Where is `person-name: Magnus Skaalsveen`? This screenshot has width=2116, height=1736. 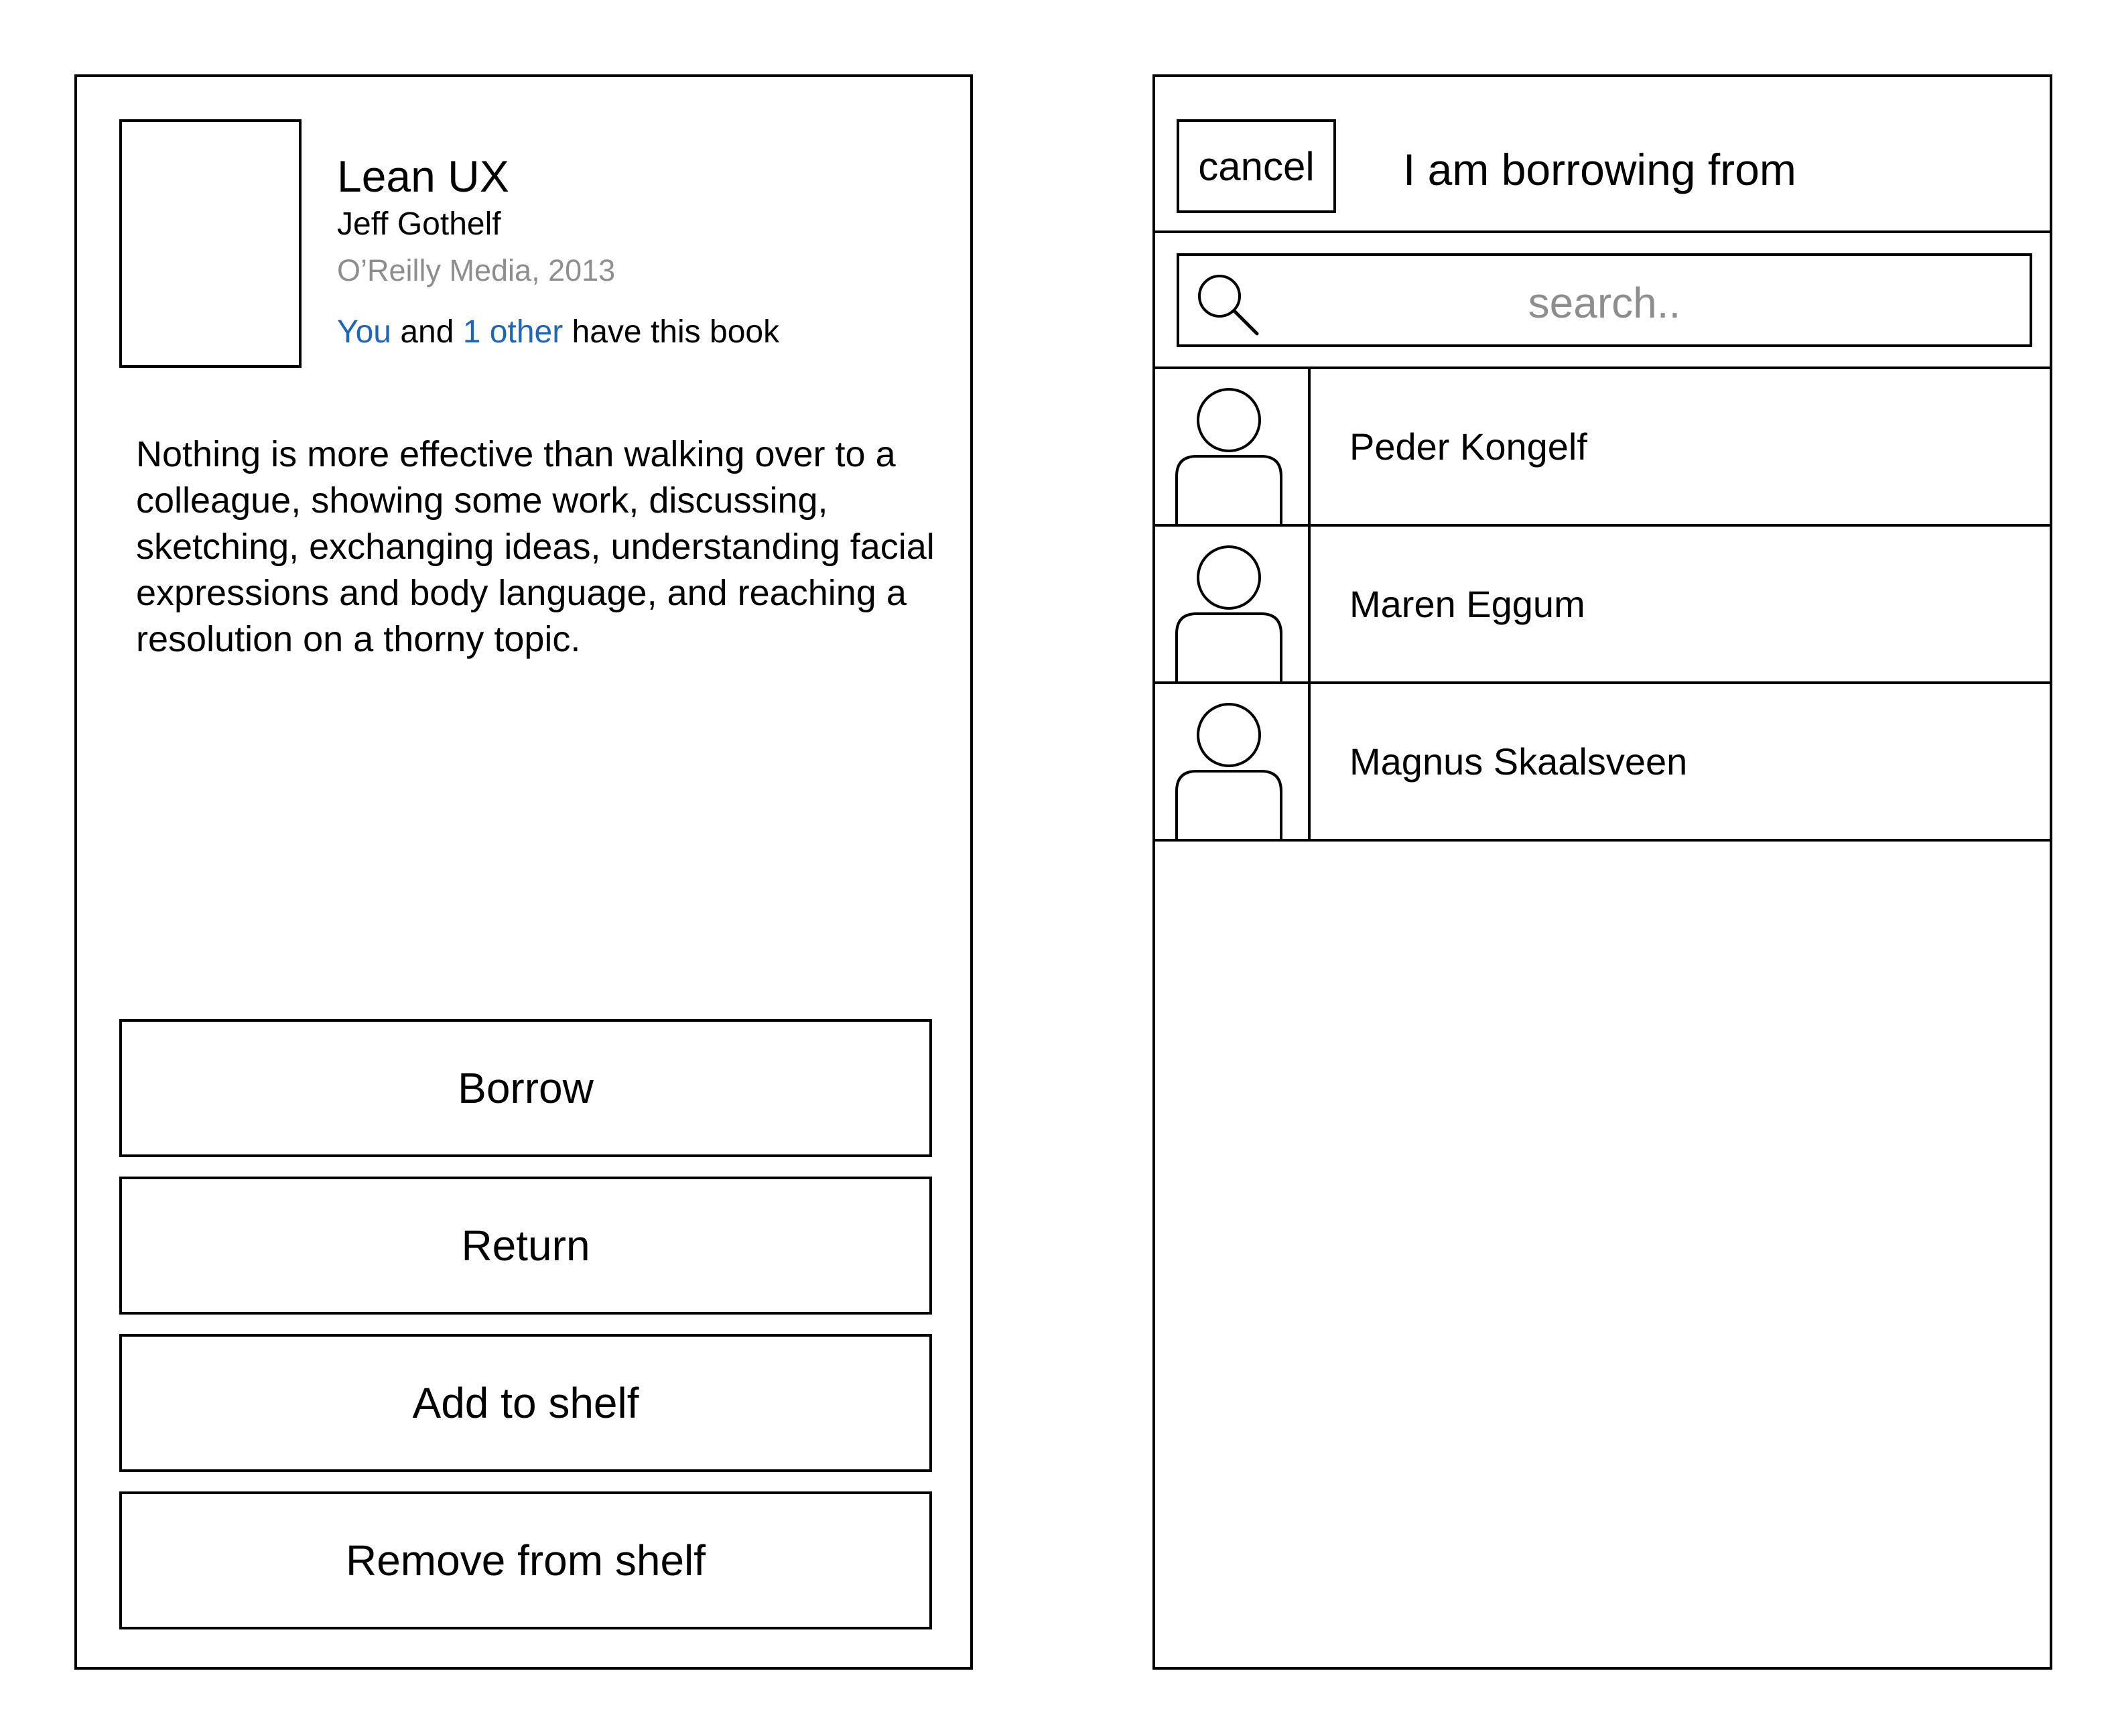 person-name: Magnus Skaalsveen is located at coordinates (1519, 762).